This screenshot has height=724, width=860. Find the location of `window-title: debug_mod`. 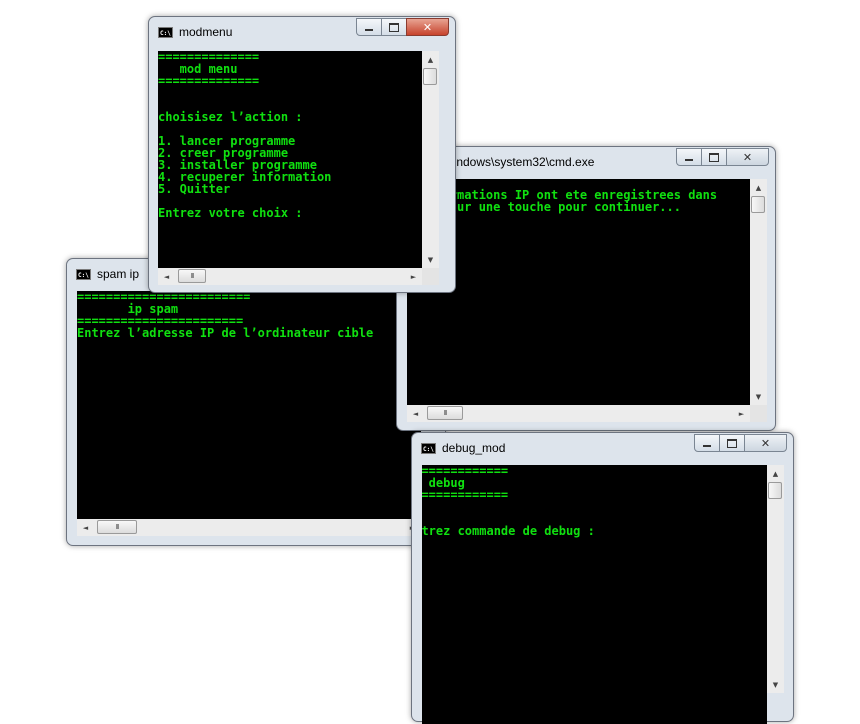

window-title: debug_mod is located at coordinates (474, 448).